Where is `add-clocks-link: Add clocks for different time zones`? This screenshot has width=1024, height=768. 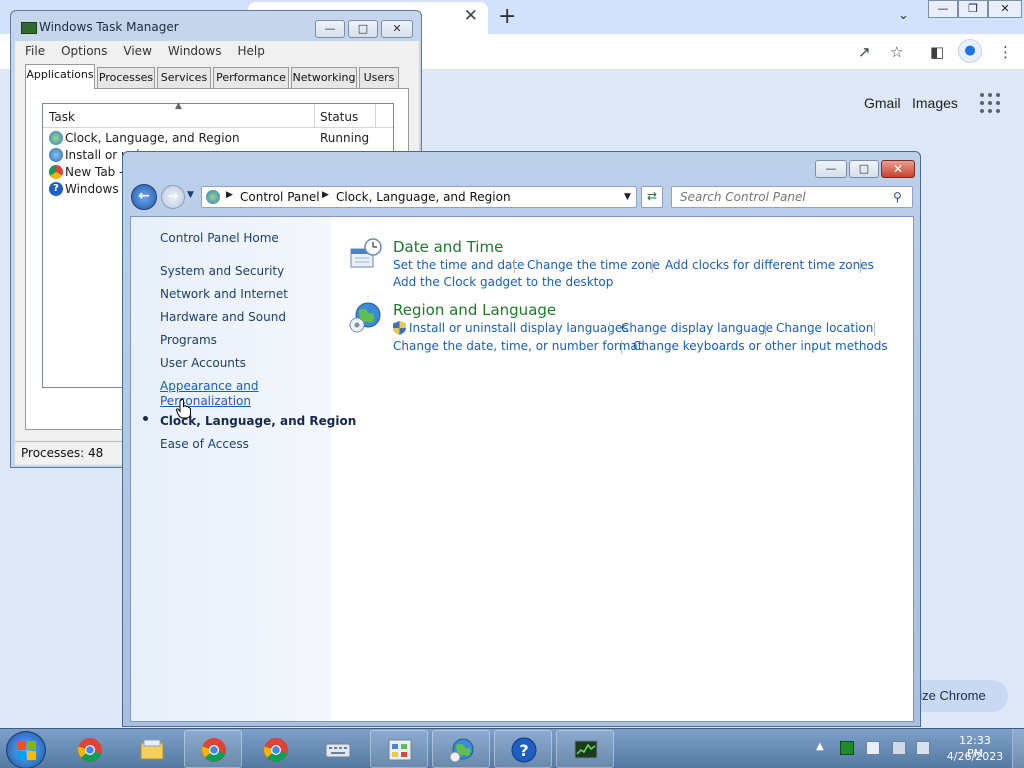 add-clocks-link: Add clocks for different time zones is located at coordinates (769, 265).